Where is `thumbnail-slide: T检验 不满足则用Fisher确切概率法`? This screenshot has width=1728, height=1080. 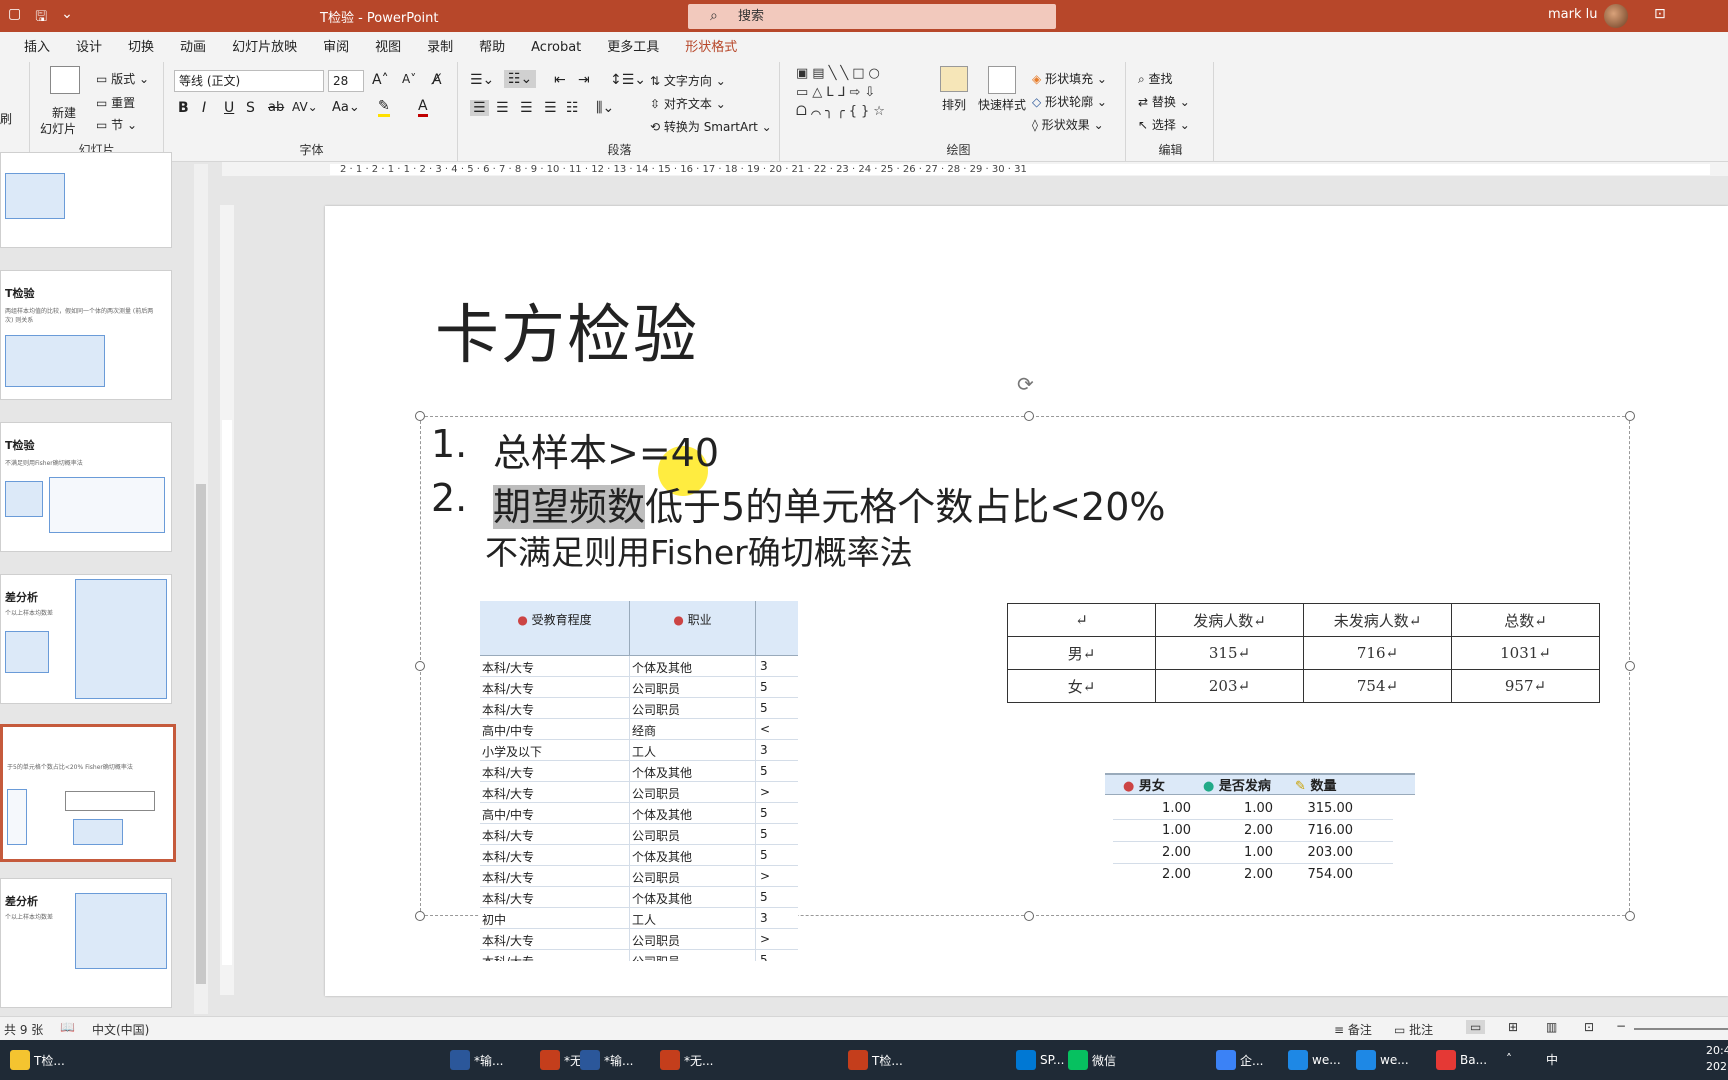 thumbnail-slide: T检验 不满足则用Fisher确切概率法 is located at coordinates (86, 487).